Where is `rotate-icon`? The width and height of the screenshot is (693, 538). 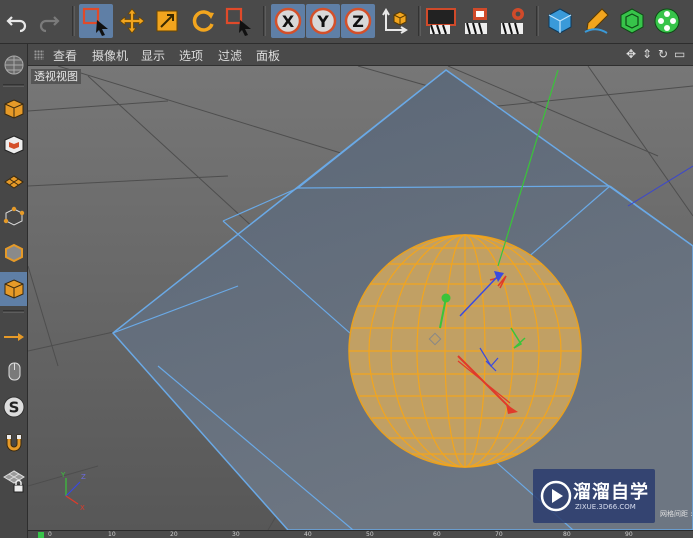 rotate-icon is located at coordinates (203, 21).